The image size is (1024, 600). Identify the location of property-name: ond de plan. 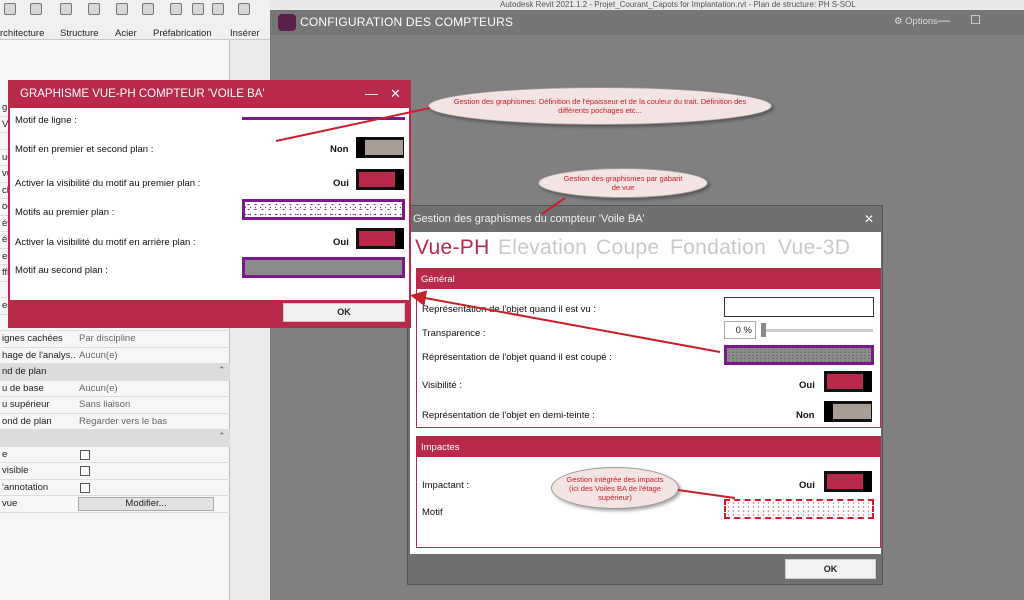
(27, 421).